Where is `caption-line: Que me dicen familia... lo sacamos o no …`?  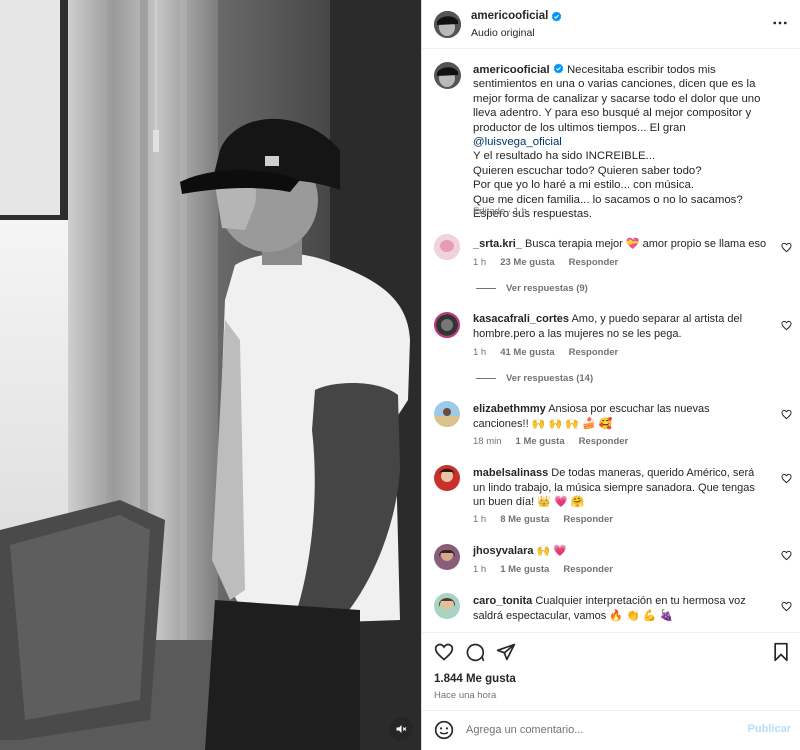
caption-line: Que me dicen familia... lo sacamos o no … is located at coordinates (608, 199).